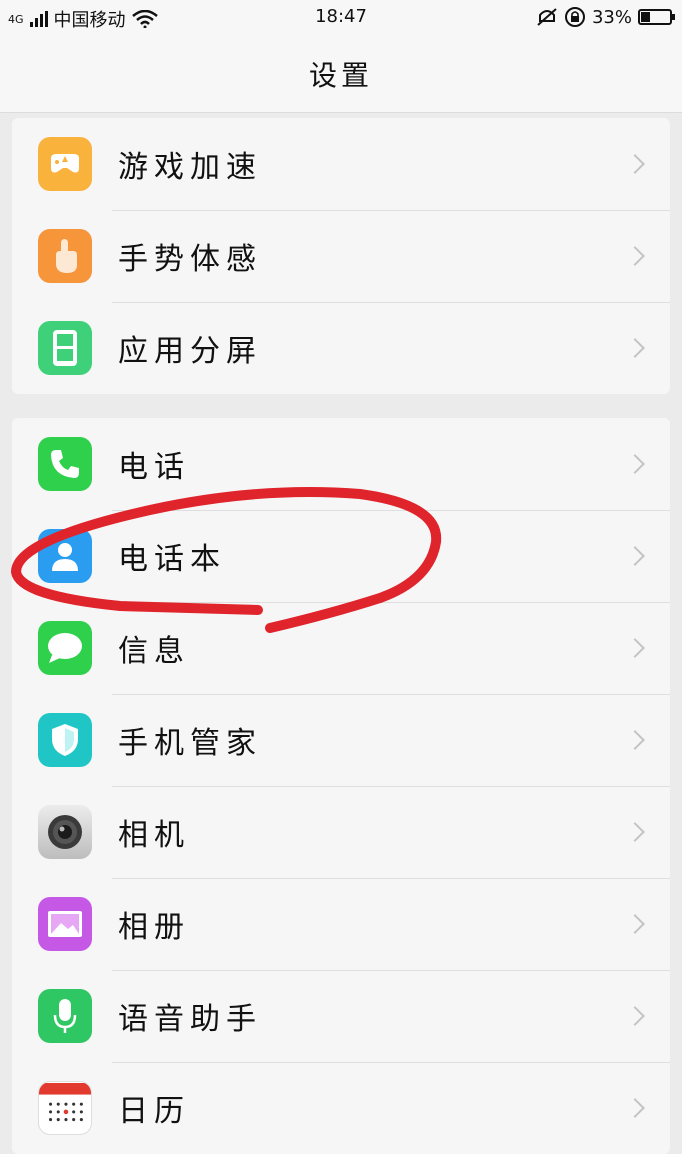 The width and height of the screenshot is (682, 1154). I want to click on split-screen-icon, so click(65, 348).